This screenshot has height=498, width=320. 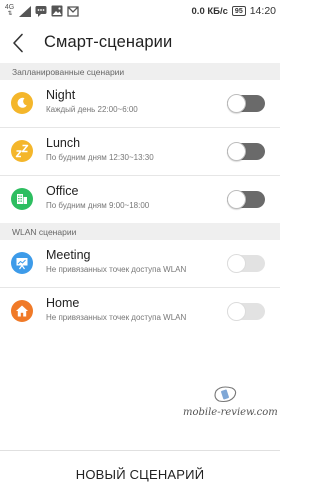 I want to click on building-icon, so click(x=22, y=199).